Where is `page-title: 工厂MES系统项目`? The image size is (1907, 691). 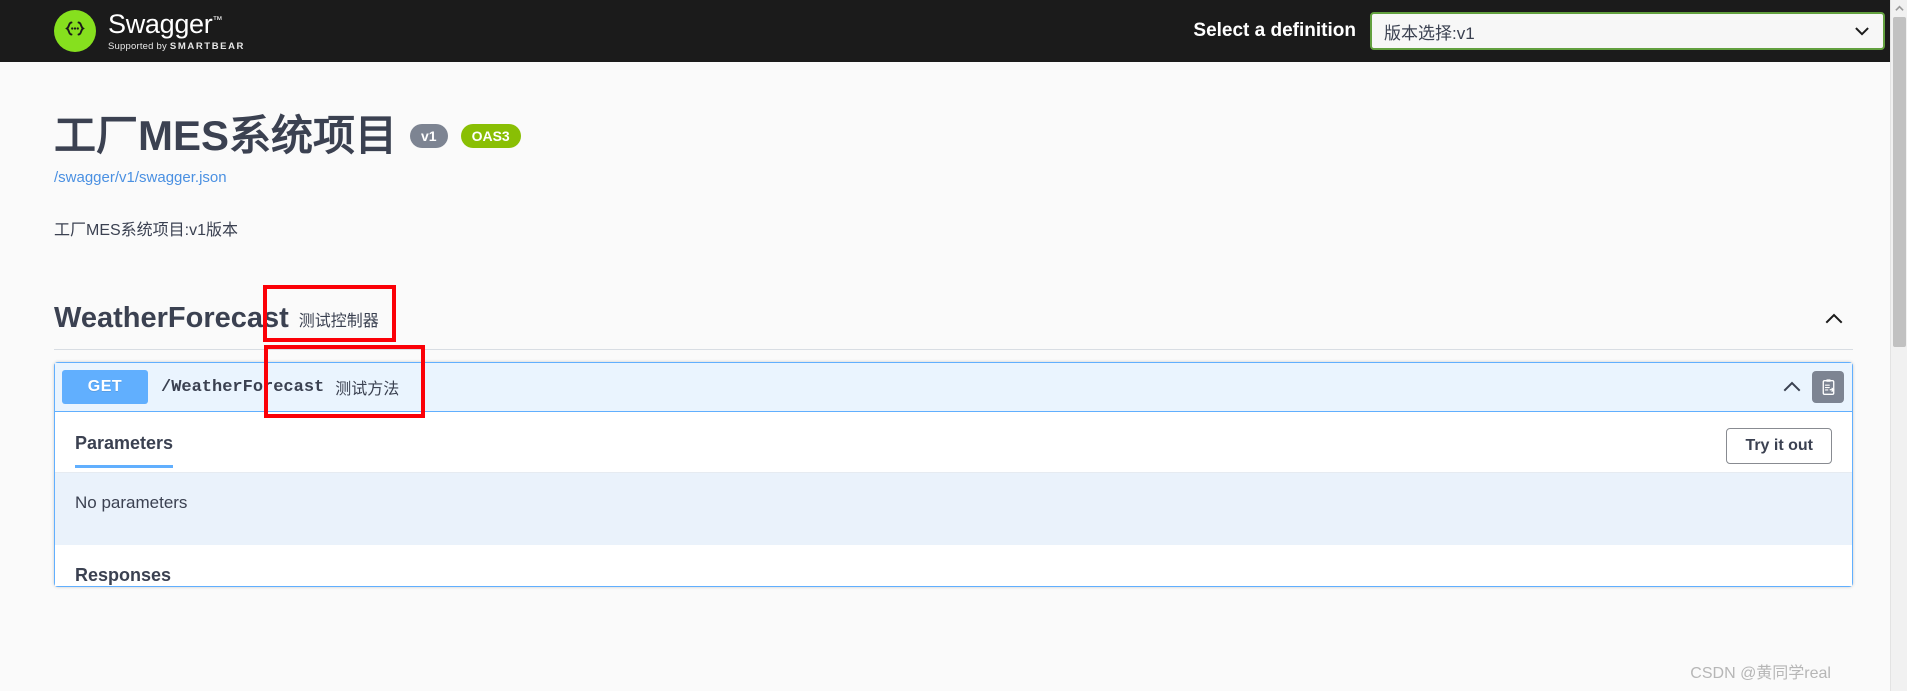
page-title: 工厂MES系统项目 is located at coordinates (226, 135).